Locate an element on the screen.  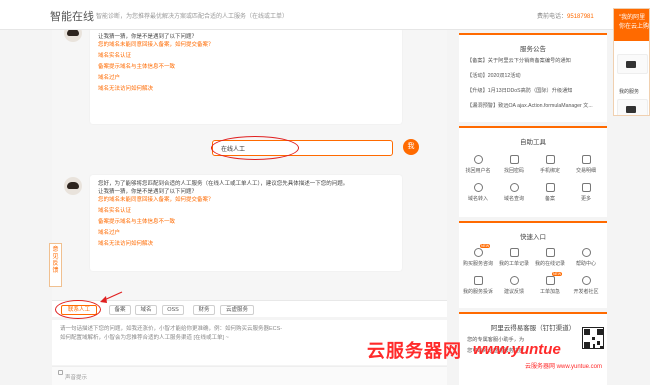
watermark-small: 云服务器网 www.yuntue.com is located at coordinates (564, 367).